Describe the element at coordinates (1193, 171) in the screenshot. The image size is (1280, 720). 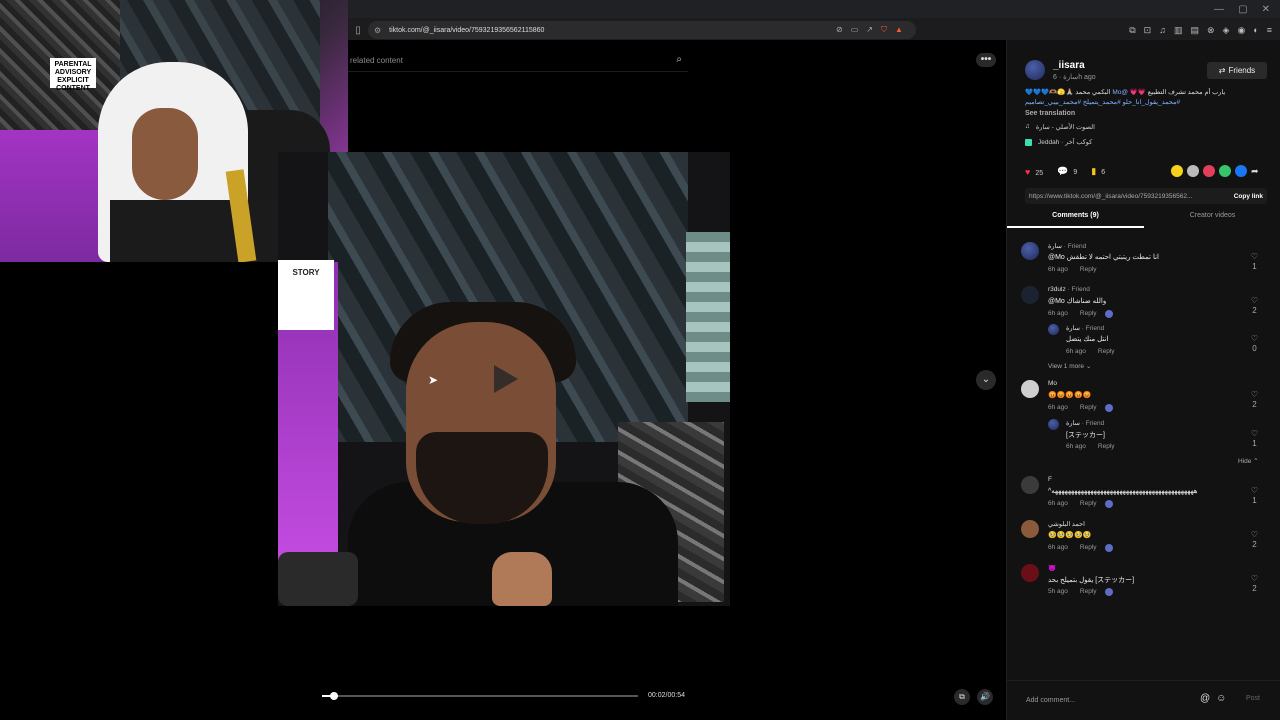
I see `share-friend-icon` at that location.